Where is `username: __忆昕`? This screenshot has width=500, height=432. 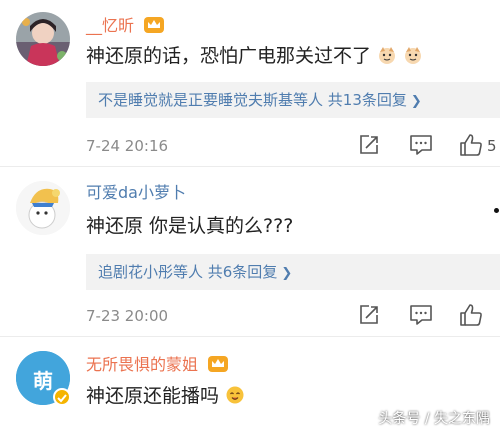 username: __忆昕 is located at coordinates (125, 26).